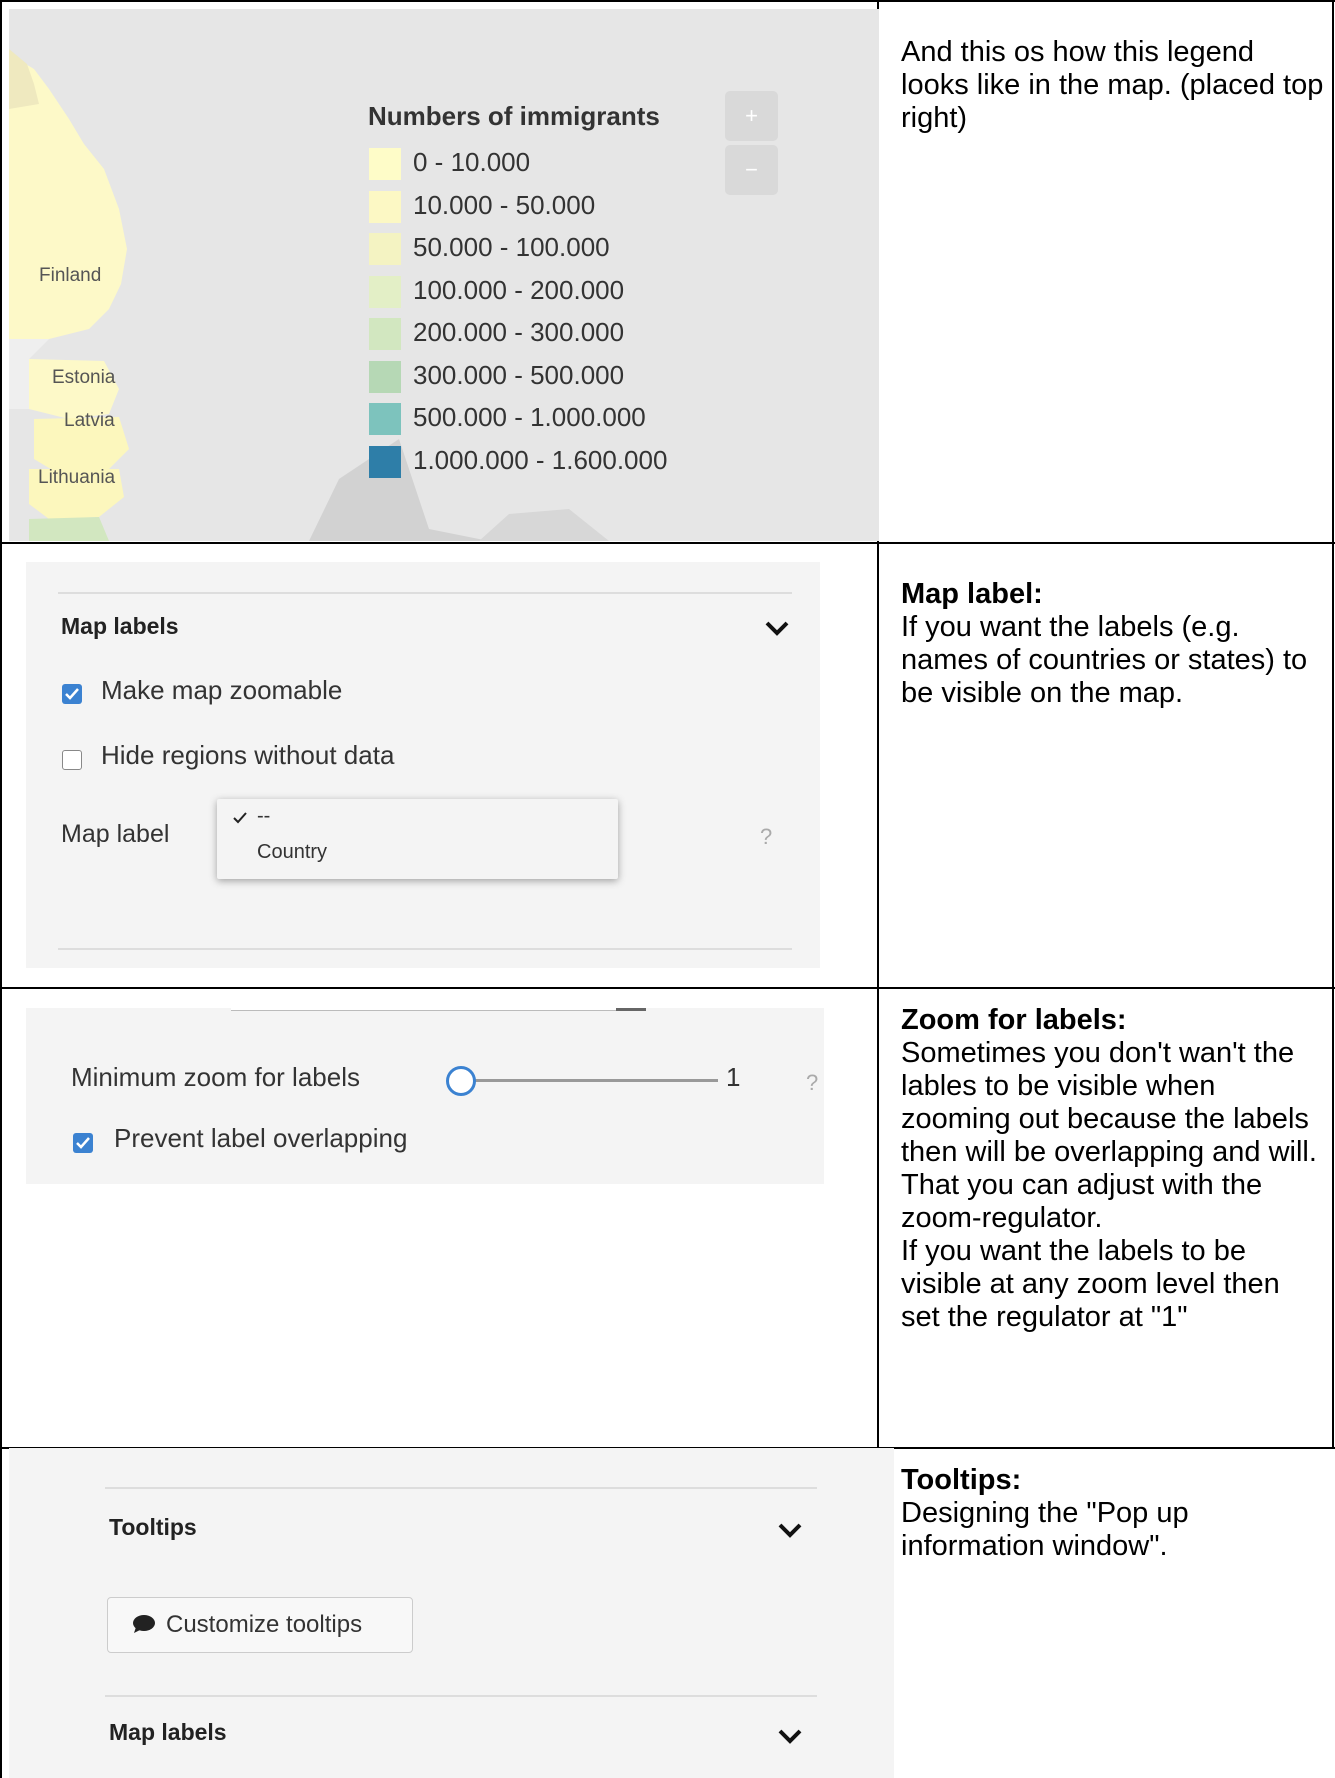  What do you see at coordinates (70, 275) in the screenshot?
I see `map-label-finland: Finland` at bounding box center [70, 275].